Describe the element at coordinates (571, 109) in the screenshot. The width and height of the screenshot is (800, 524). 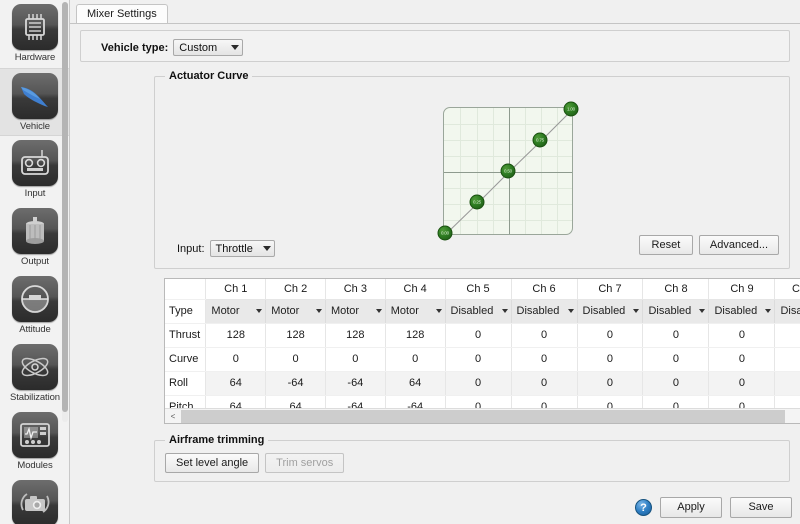
I see `curve-node: 1.00` at that location.